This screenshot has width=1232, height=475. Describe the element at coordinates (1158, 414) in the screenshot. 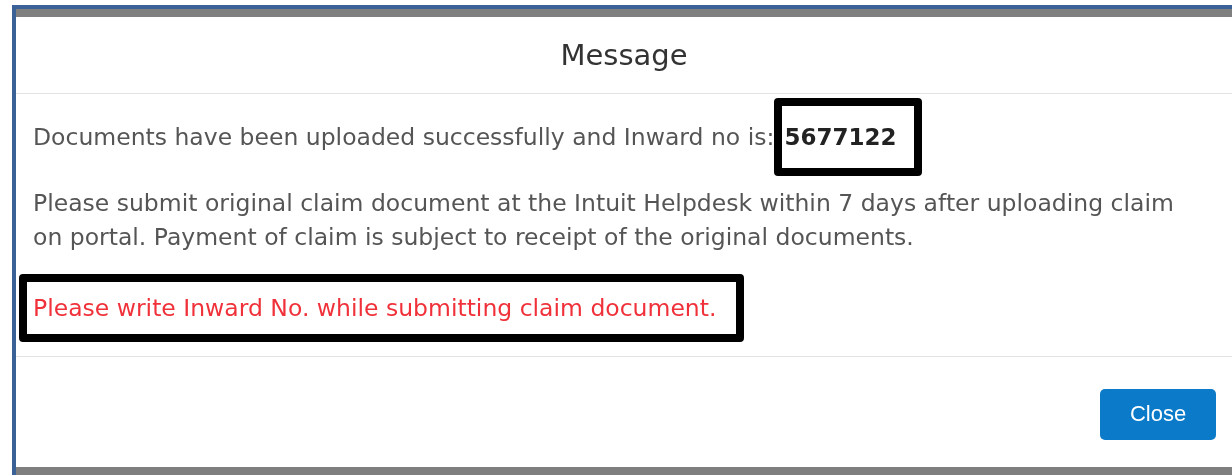

I see `close-button: Close` at that location.